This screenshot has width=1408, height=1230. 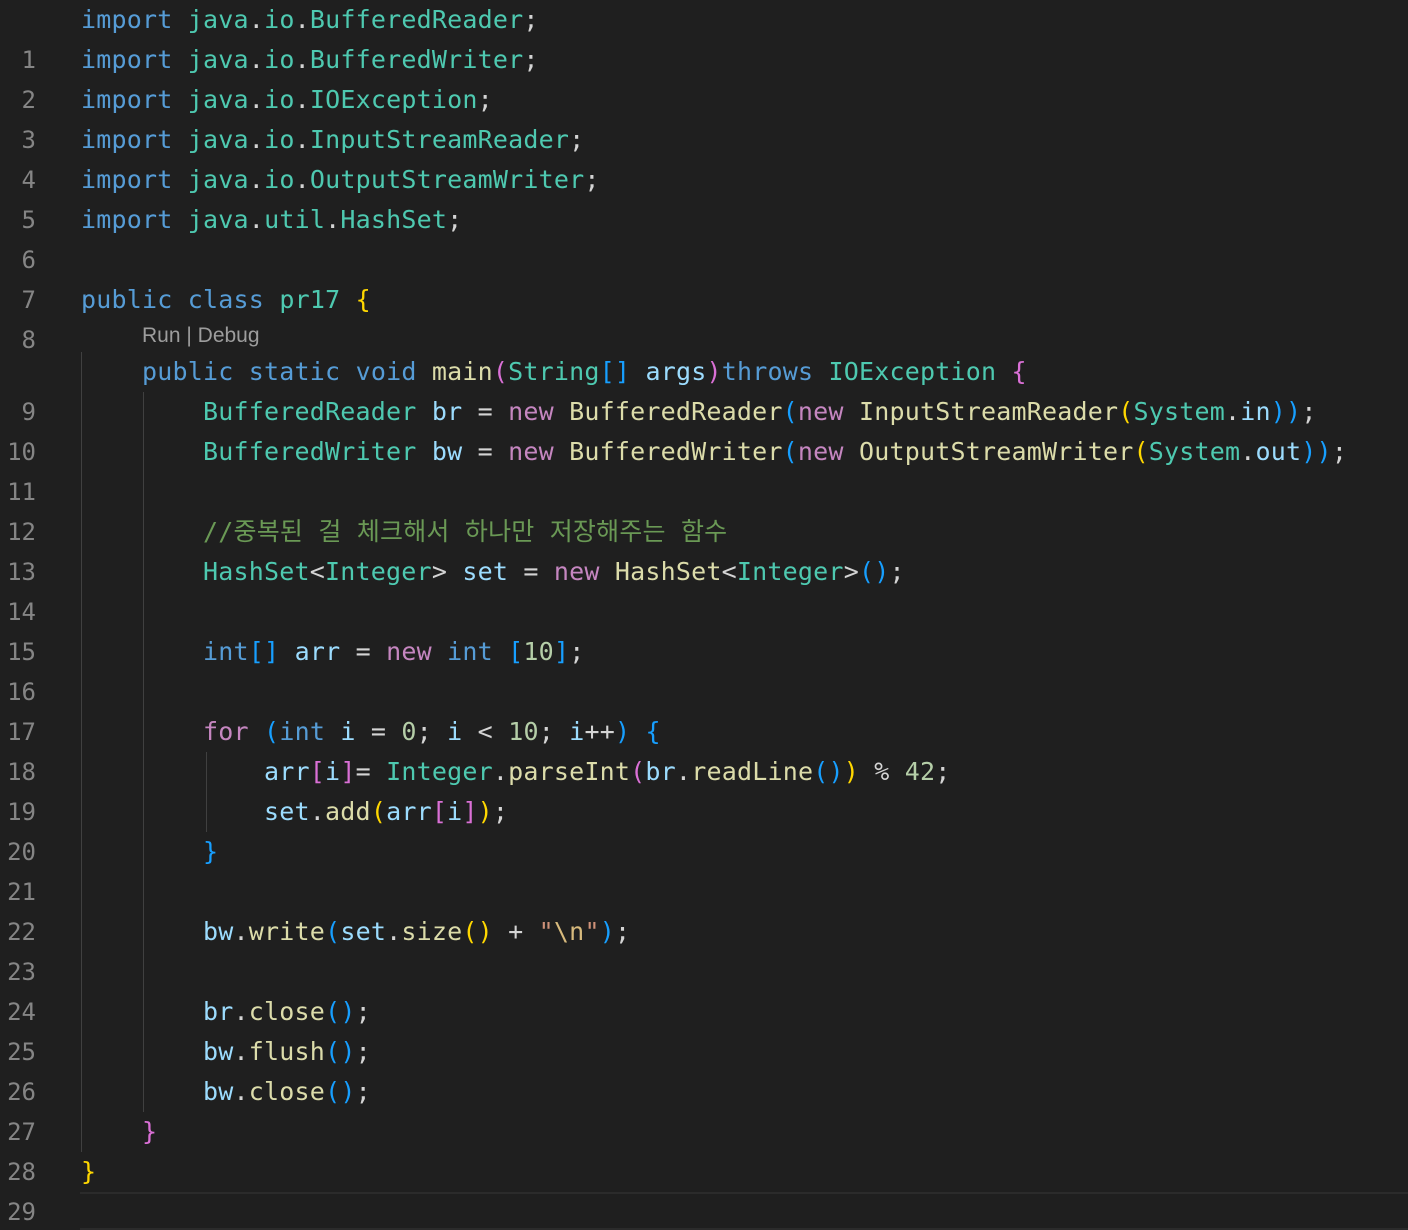 I want to click on token-number: 0, so click(x=409, y=731).